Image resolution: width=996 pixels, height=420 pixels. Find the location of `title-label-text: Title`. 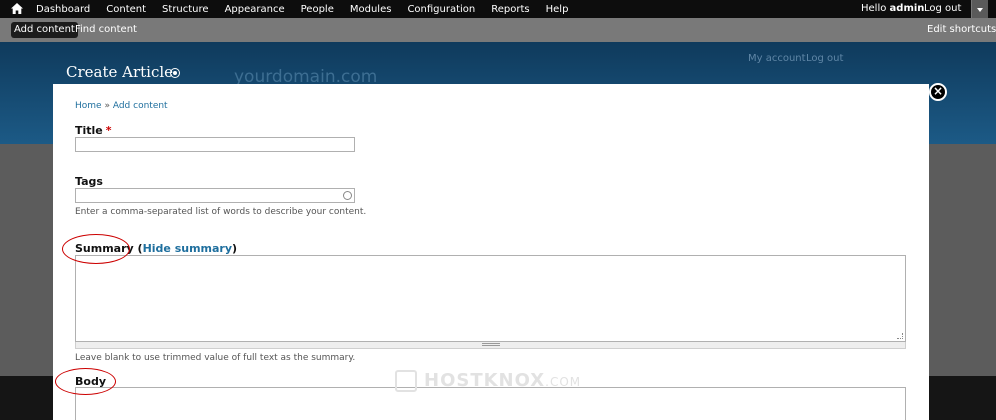

title-label-text: Title is located at coordinates (89, 130).